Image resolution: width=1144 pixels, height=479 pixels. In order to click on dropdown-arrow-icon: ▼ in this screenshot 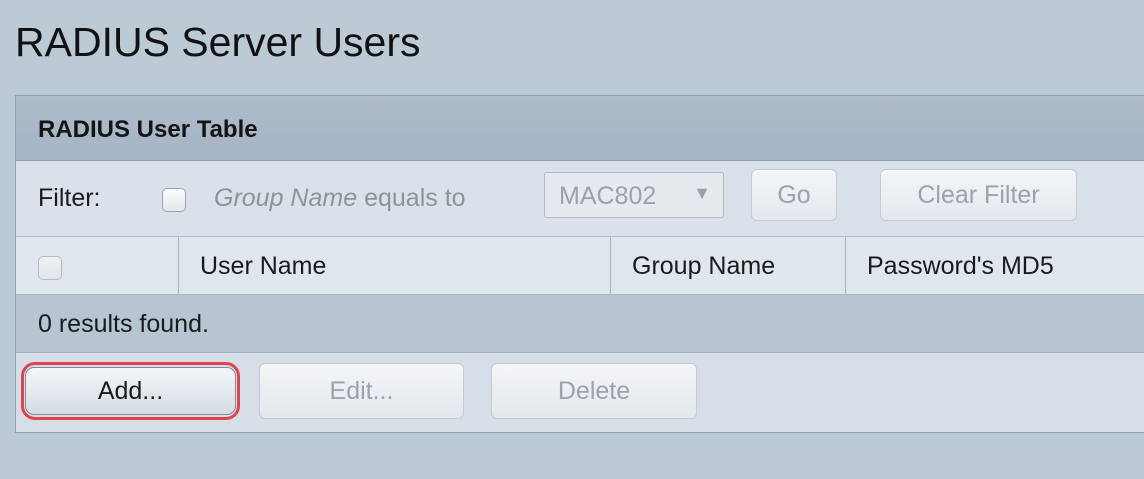, I will do `click(702, 193)`.